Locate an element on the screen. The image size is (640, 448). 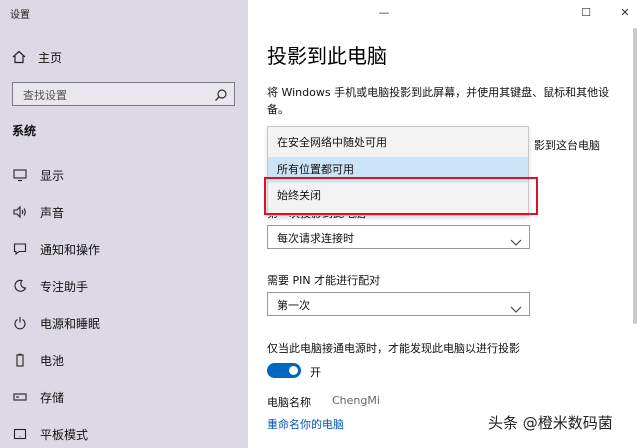
search-placeholder: 查找设置 is located at coordinates (45, 95).